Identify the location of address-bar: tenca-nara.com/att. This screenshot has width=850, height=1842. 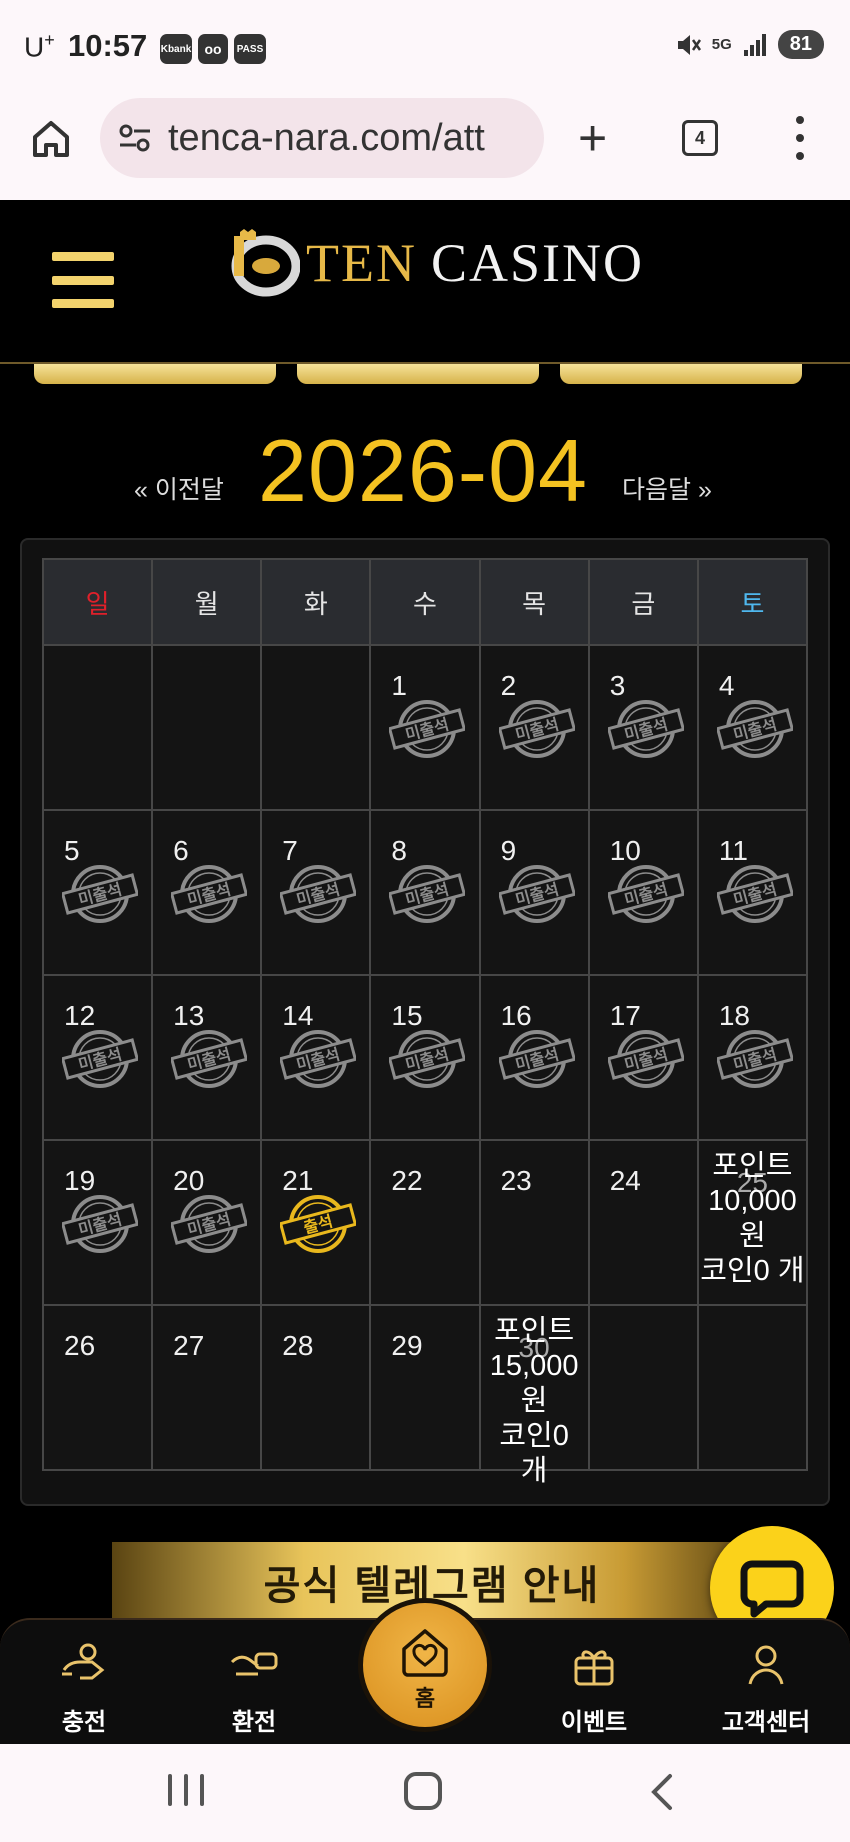
(322, 138).